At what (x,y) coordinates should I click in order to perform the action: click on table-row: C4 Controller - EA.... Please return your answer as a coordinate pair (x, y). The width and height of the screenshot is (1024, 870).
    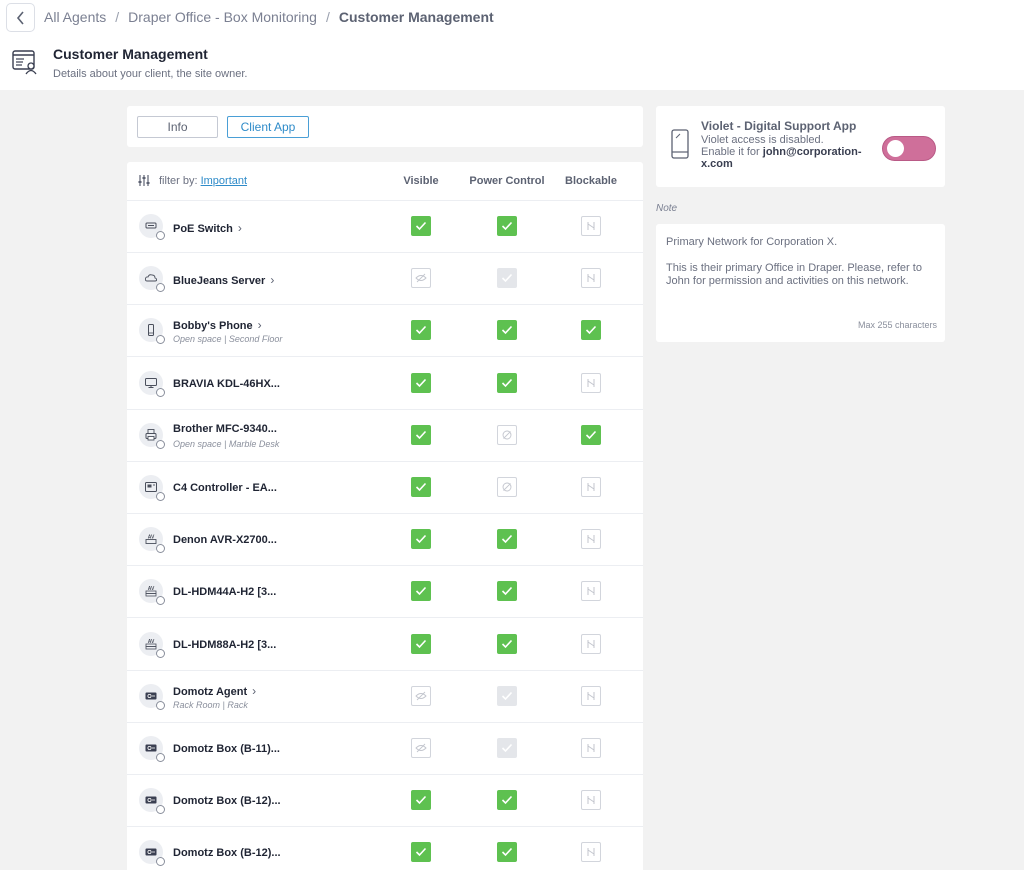
    Looking at the image, I should click on (385, 488).